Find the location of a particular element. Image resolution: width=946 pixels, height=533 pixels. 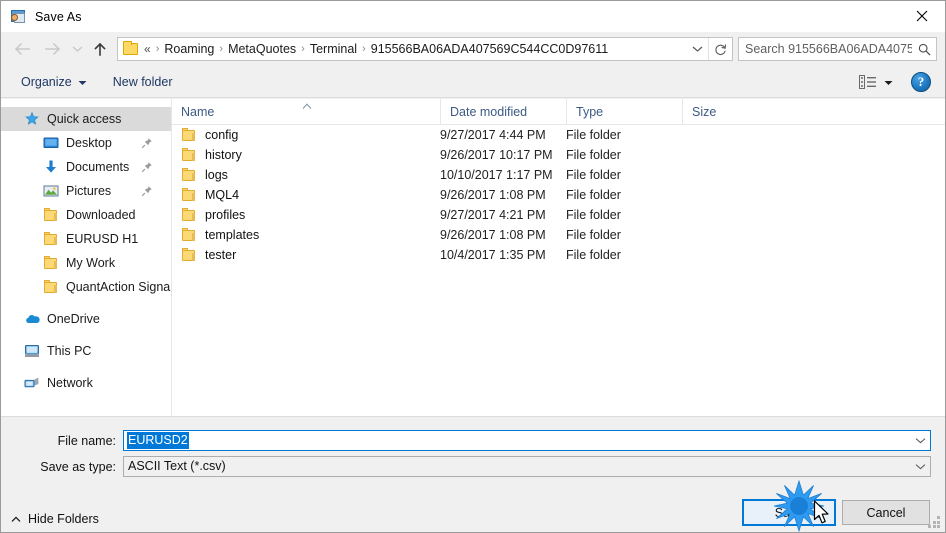

row-name-cell: history is located at coordinates (306, 155).